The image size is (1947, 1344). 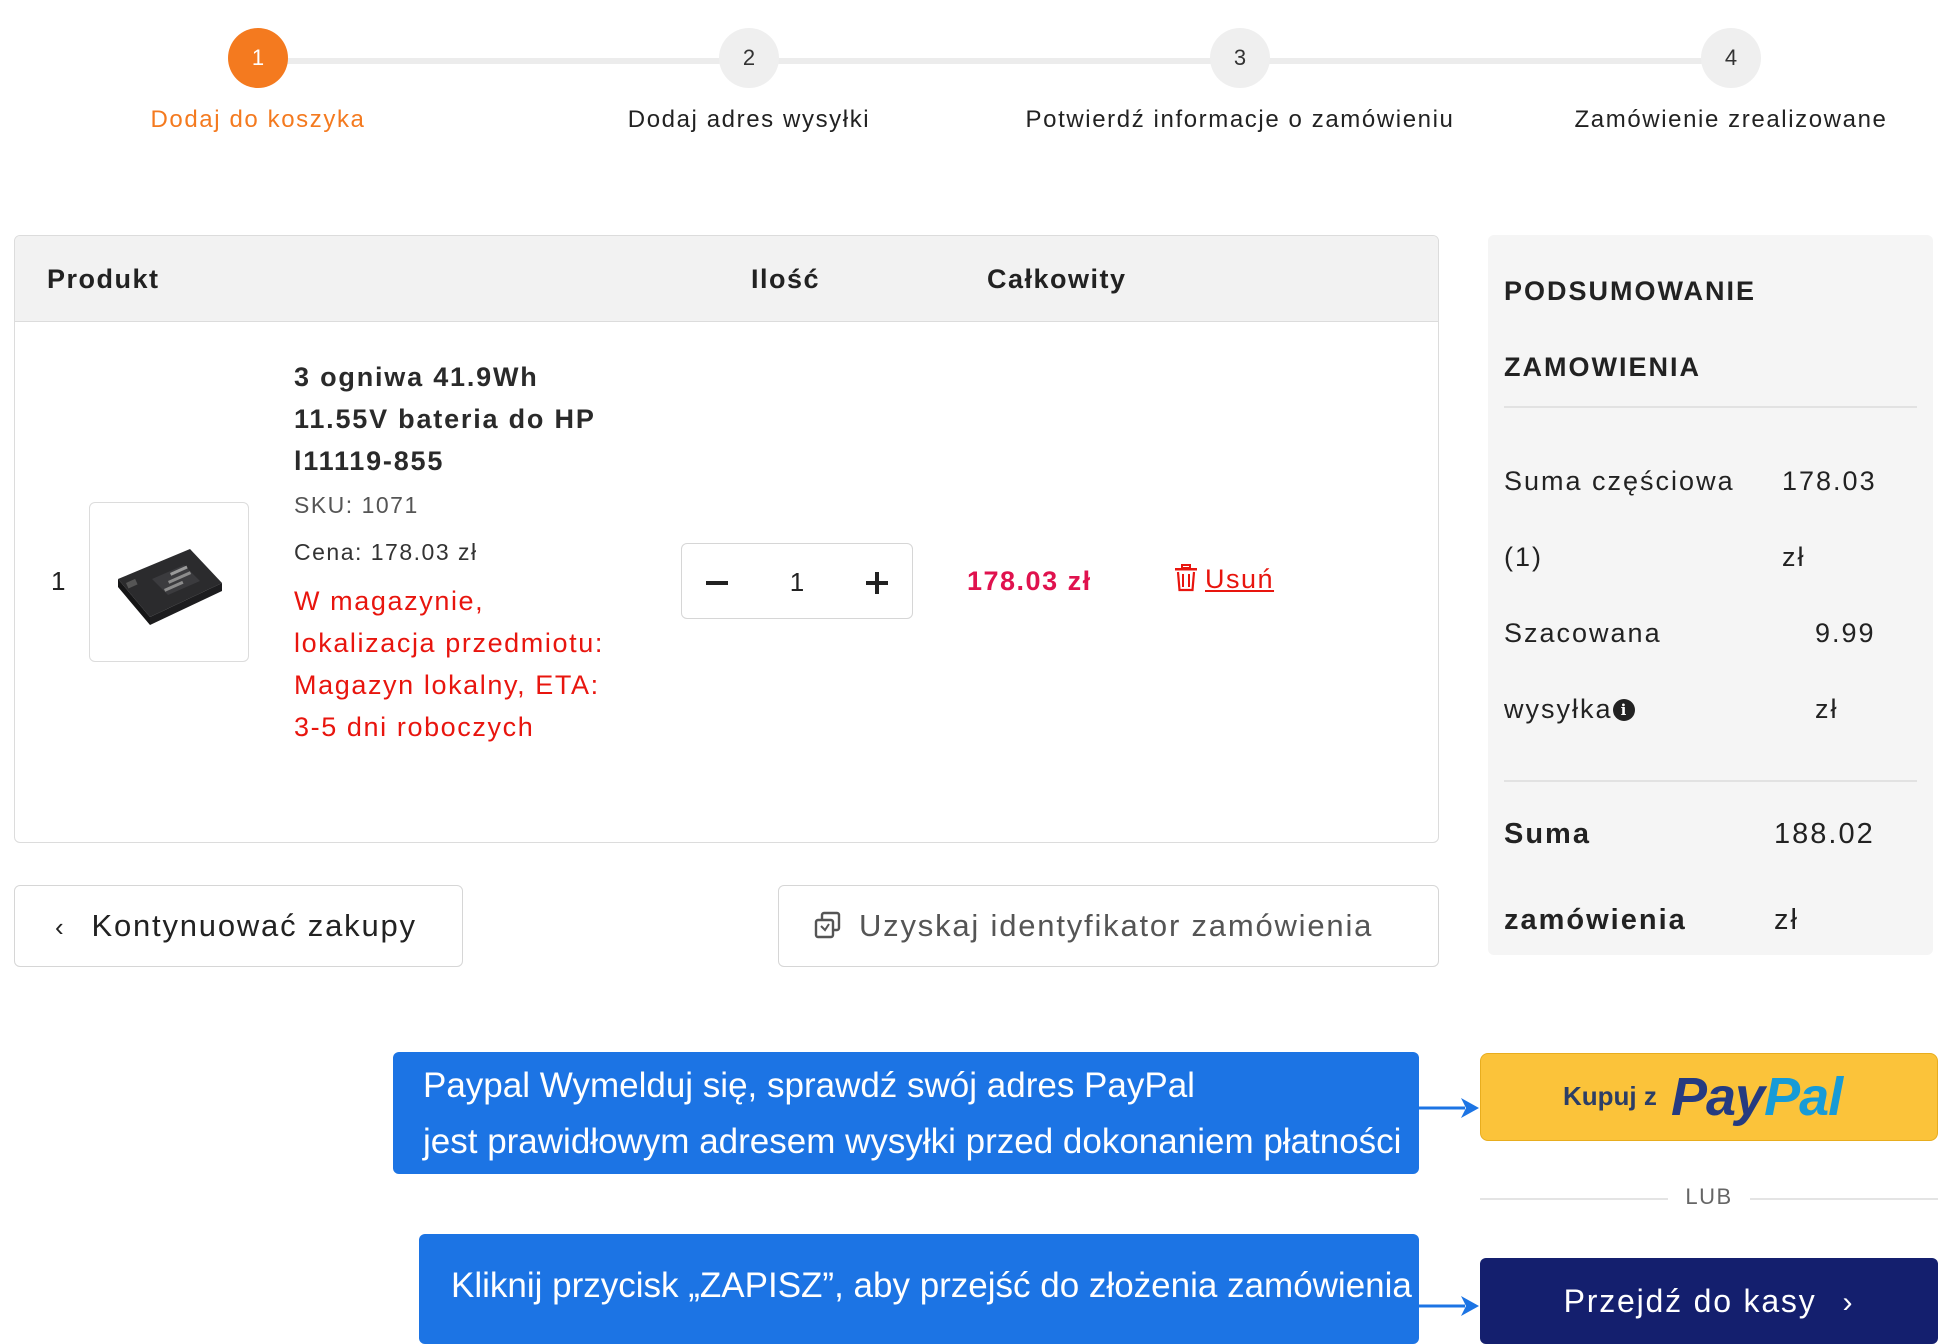 I want to click on checkout-label: Przejdź do kasy, so click(x=1690, y=1301).